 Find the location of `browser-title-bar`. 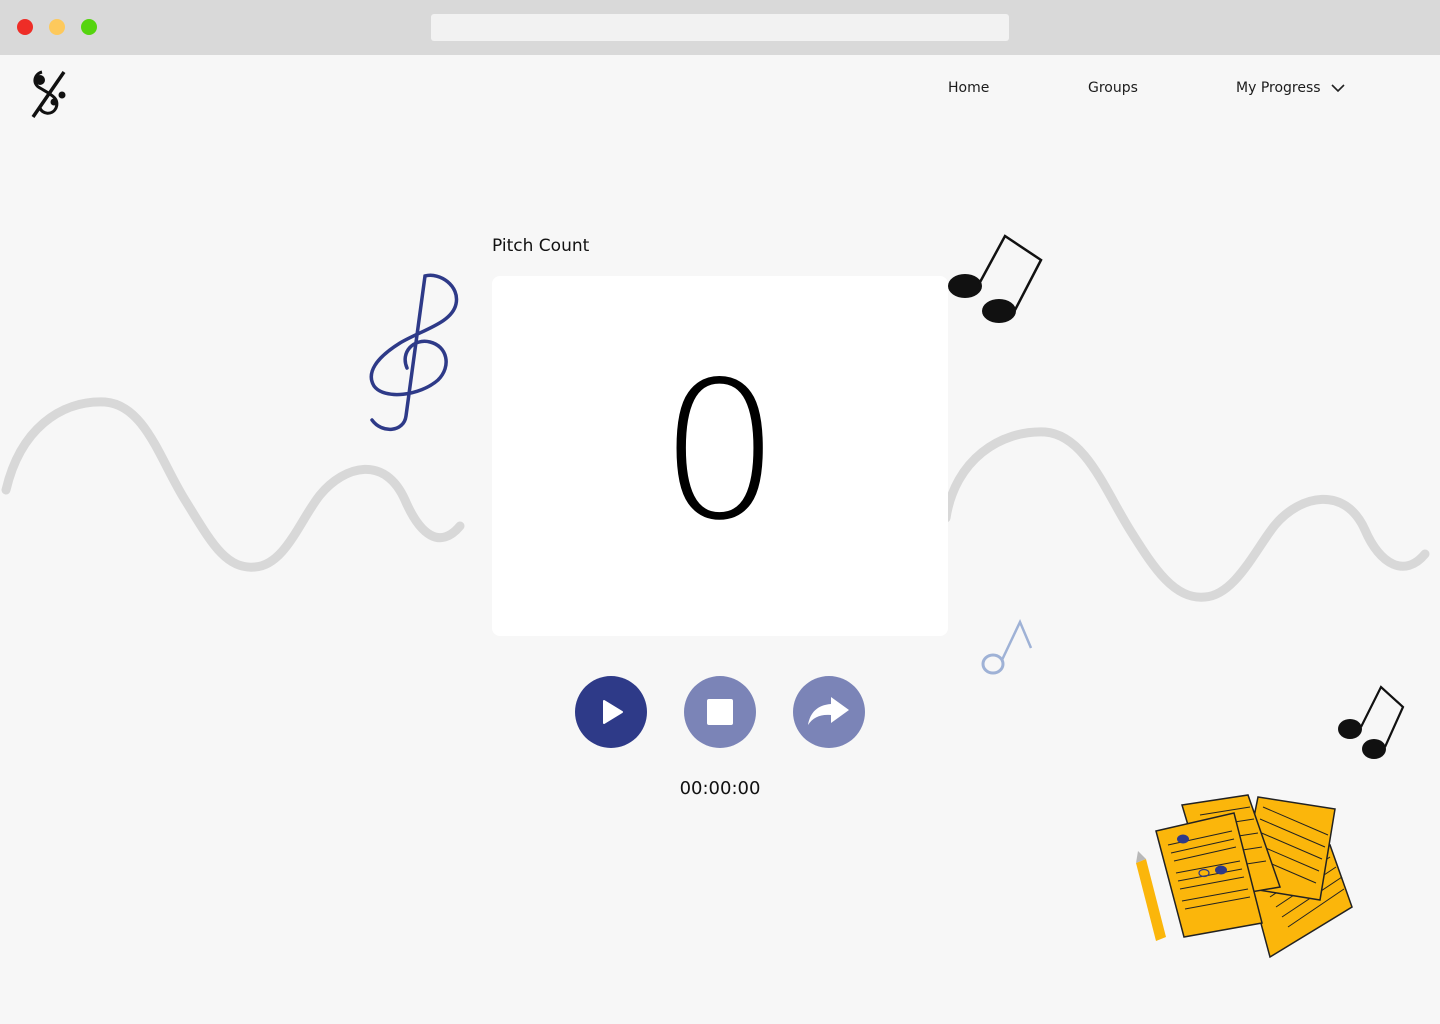

browser-title-bar is located at coordinates (720, 27).